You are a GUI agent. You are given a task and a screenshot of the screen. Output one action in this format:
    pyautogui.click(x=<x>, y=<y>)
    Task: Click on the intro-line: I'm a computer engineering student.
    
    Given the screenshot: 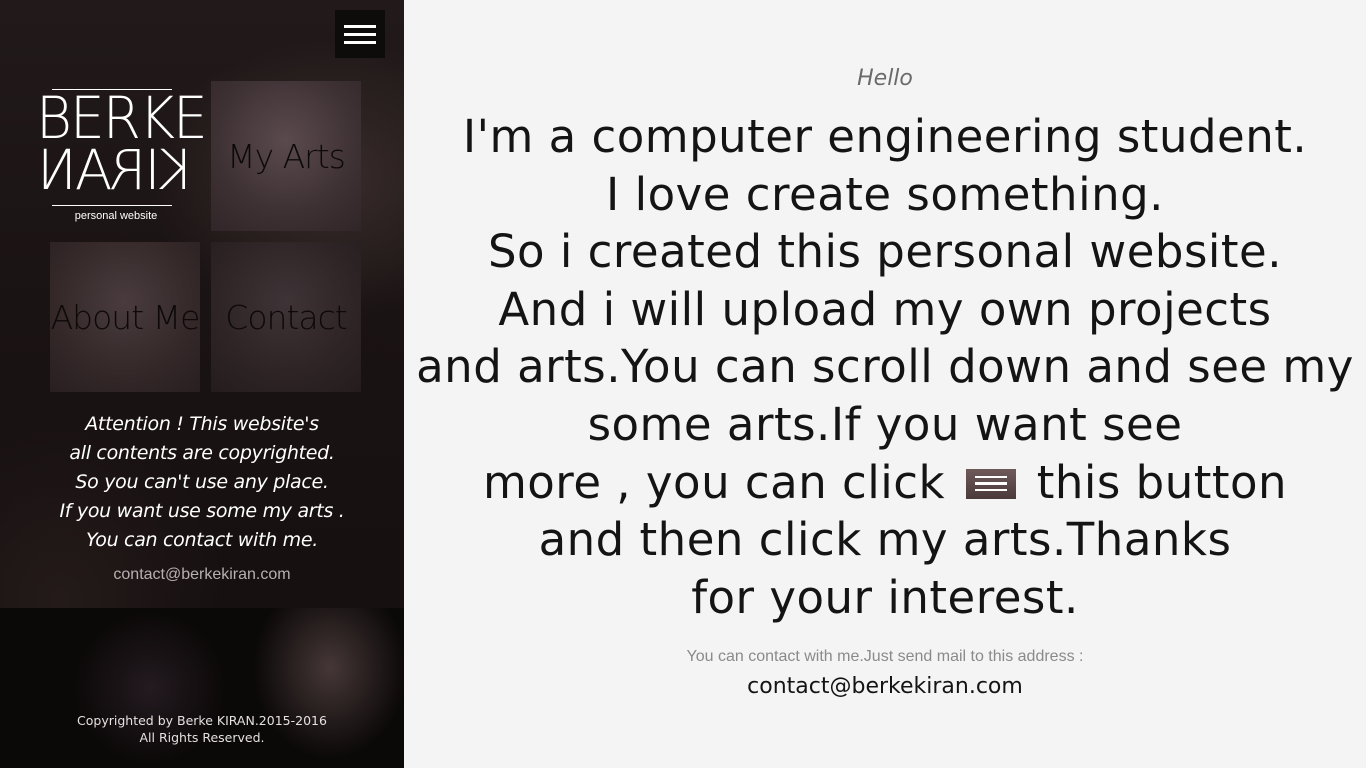 What is the action you would take?
    pyautogui.click(x=885, y=136)
    